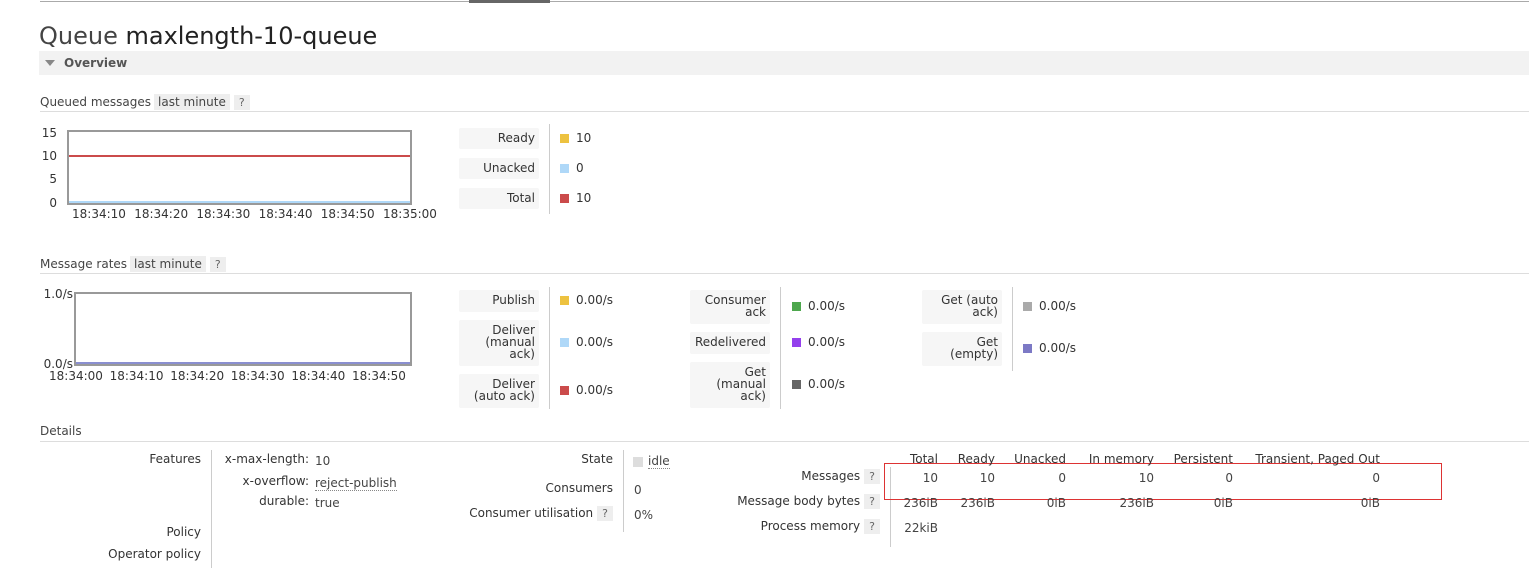 Image resolution: width=1529 pixels, height=568 pixels. Describe the element at coordinates (499, 301) in the screenshot. I see `legend-label: Publish` at that location.